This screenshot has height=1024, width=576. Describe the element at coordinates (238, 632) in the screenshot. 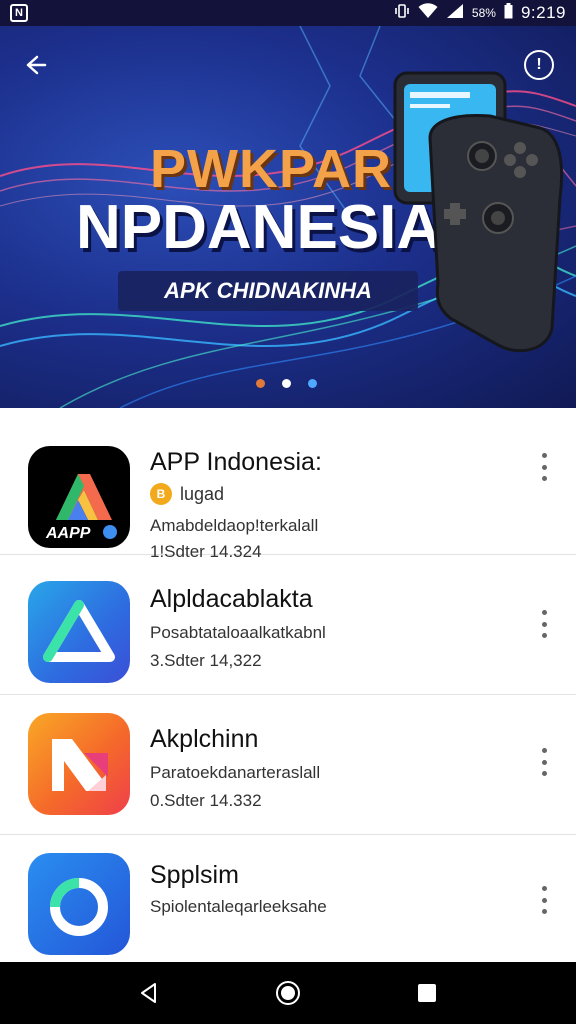

I see `app-description: Posabtataloaalkatkabnl` at that location.